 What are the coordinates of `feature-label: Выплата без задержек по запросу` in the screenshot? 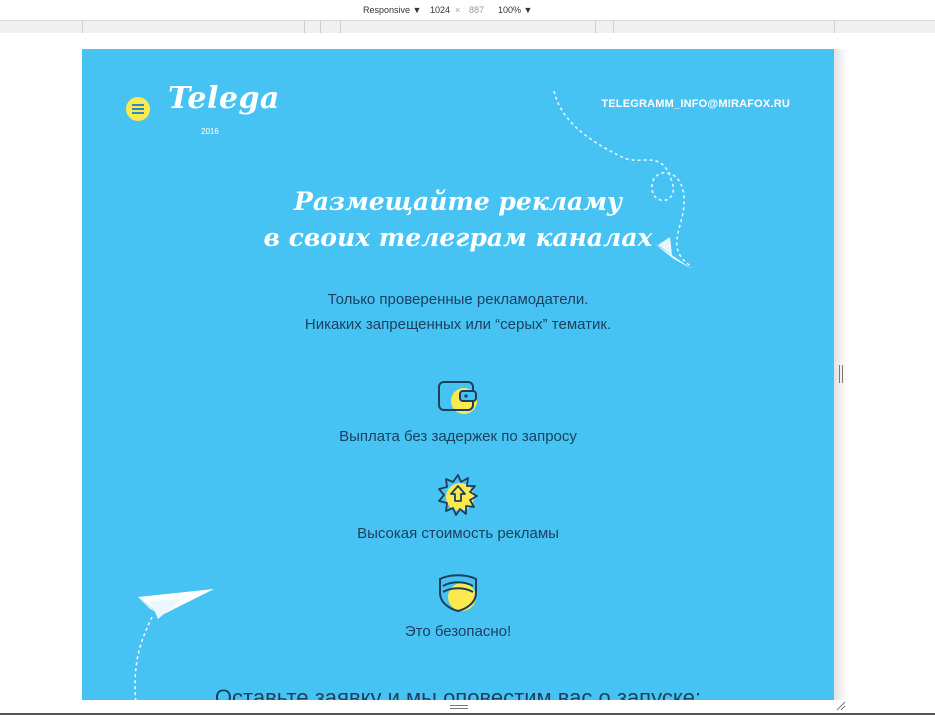 It's located at (458, 436).